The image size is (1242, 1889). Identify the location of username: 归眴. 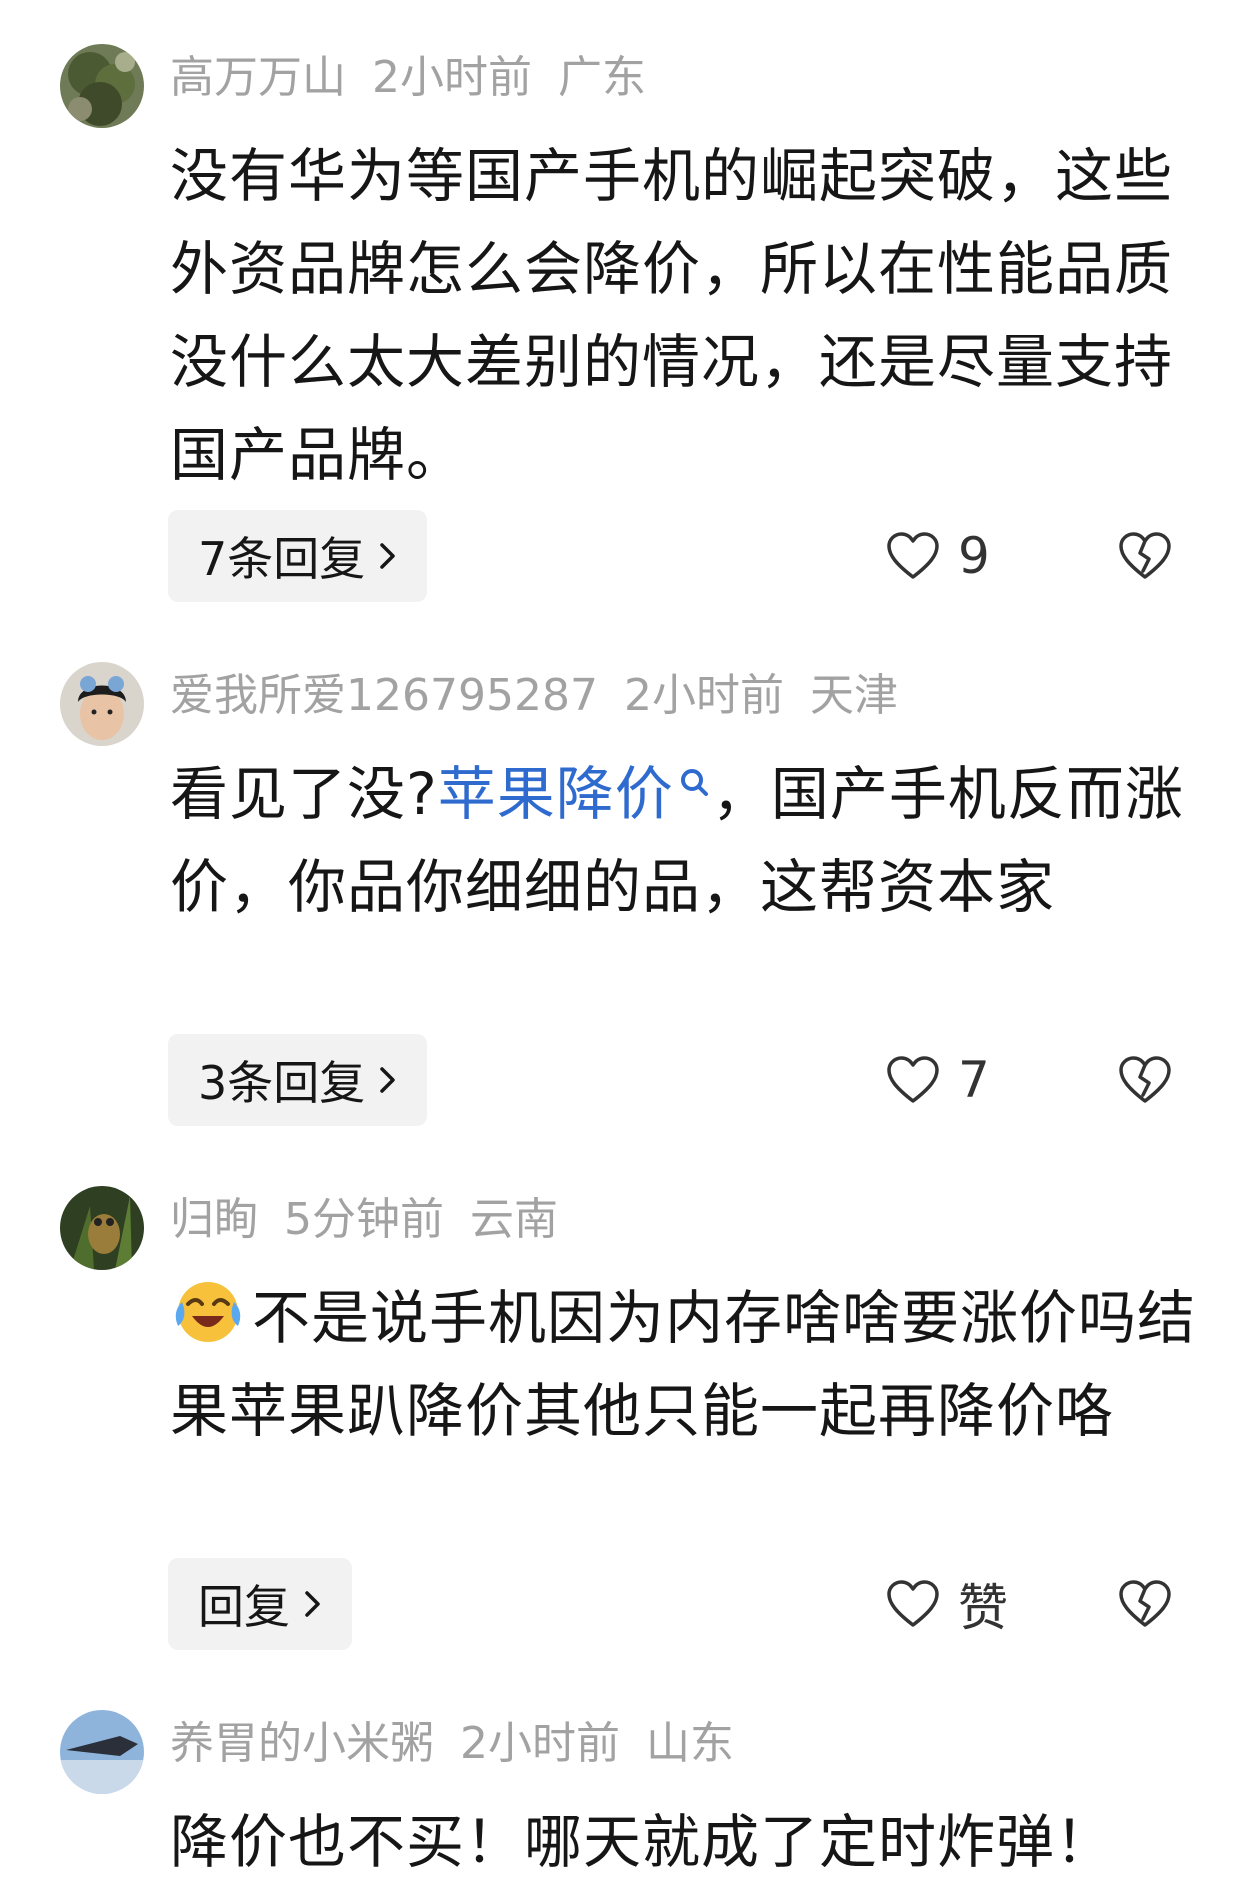
(214, 1219).